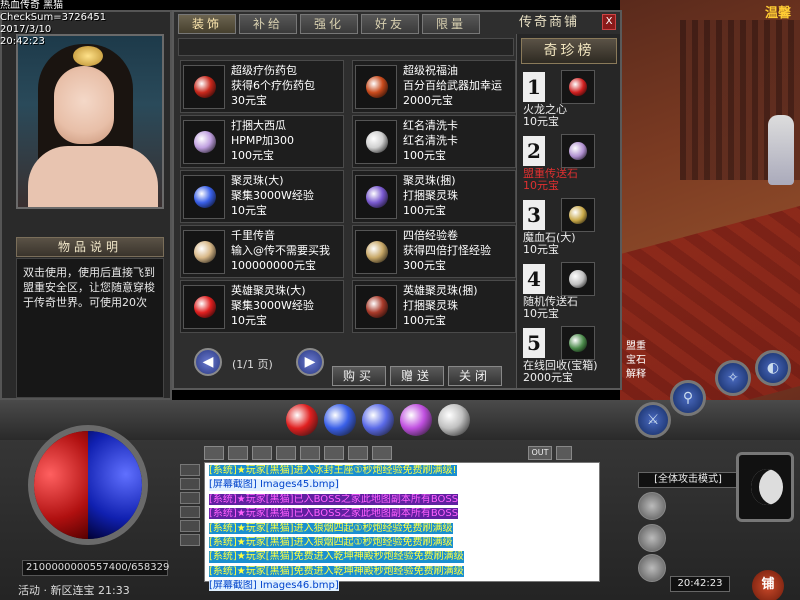 The image size is (800, 600). What do you see at coordinates (475, 376) in the screenshot?
I see `close-button: 关闭` at bounding box center [475, 376].